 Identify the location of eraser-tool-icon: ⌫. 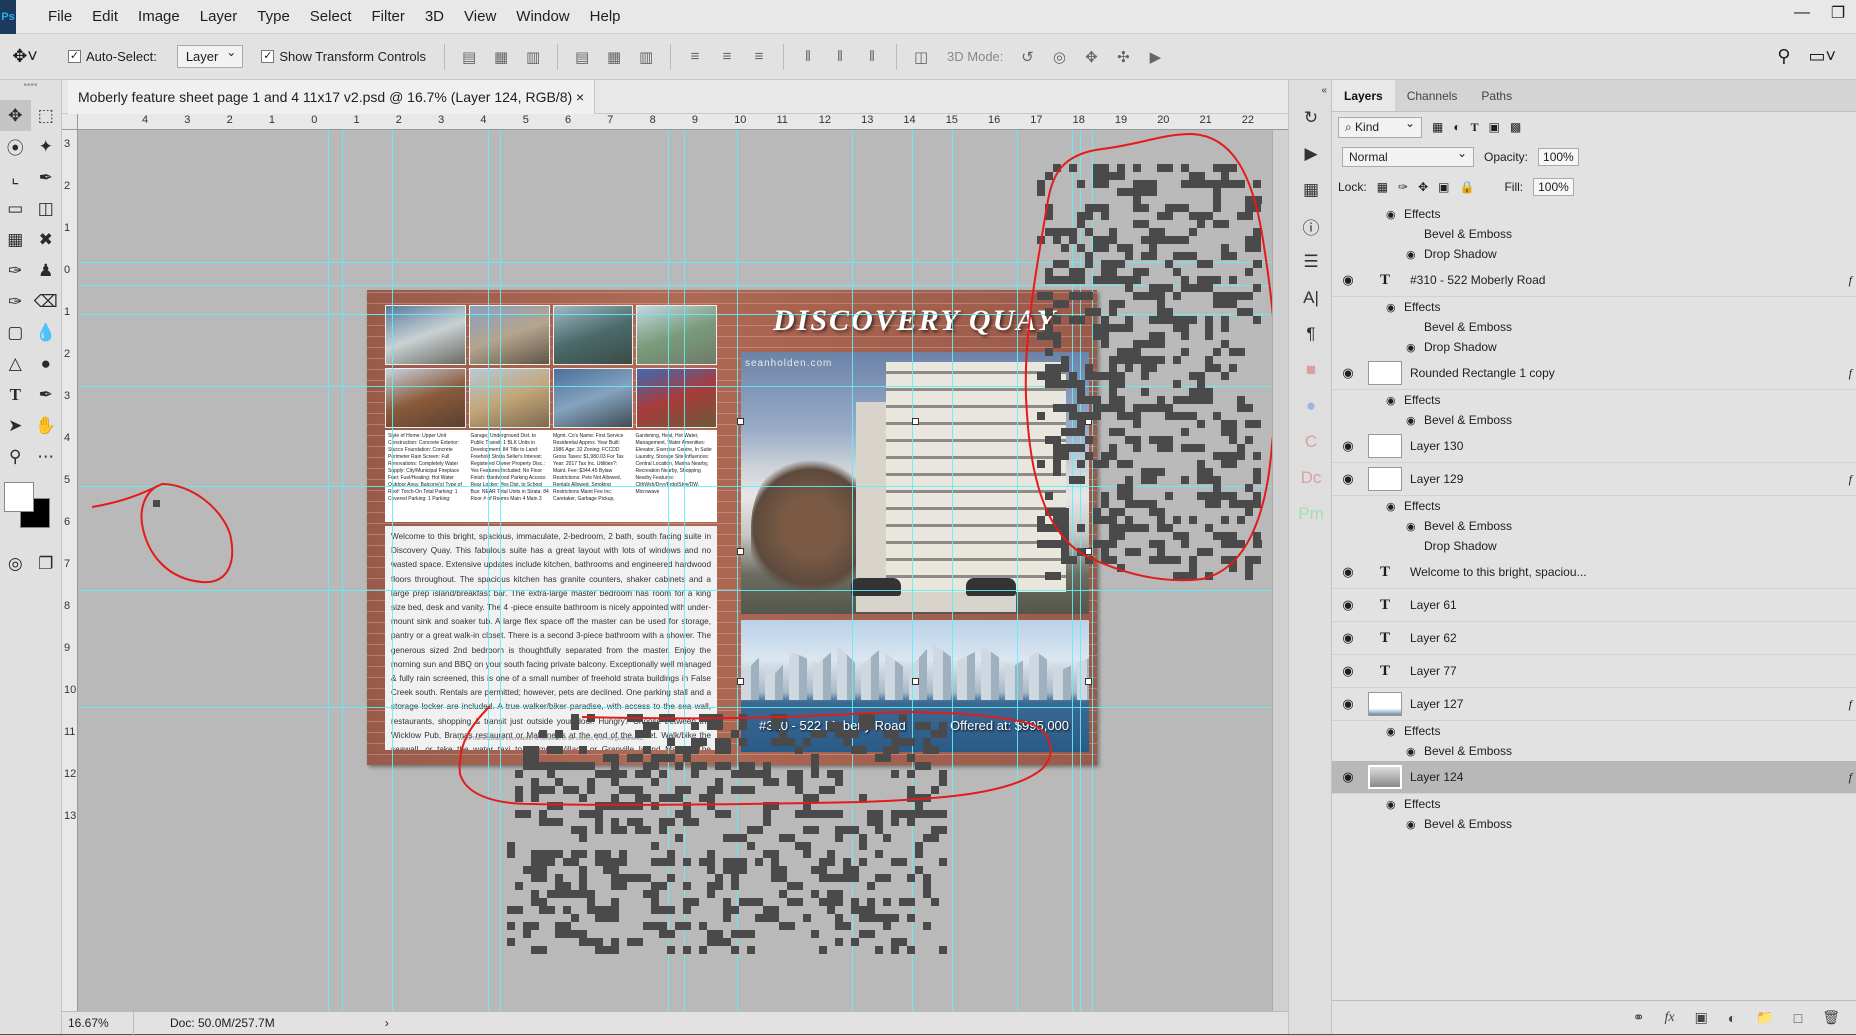
(46, 301).